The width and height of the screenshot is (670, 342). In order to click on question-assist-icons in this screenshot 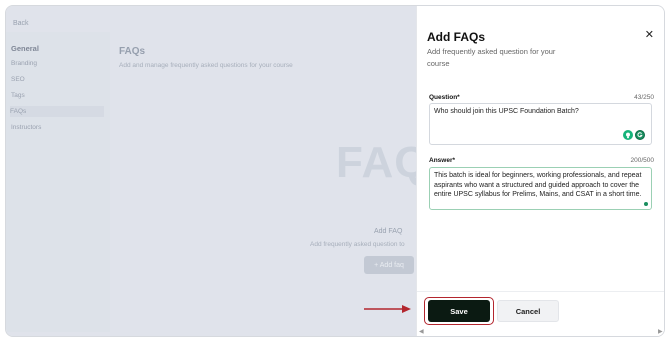, I will do `click(634, 135)`.